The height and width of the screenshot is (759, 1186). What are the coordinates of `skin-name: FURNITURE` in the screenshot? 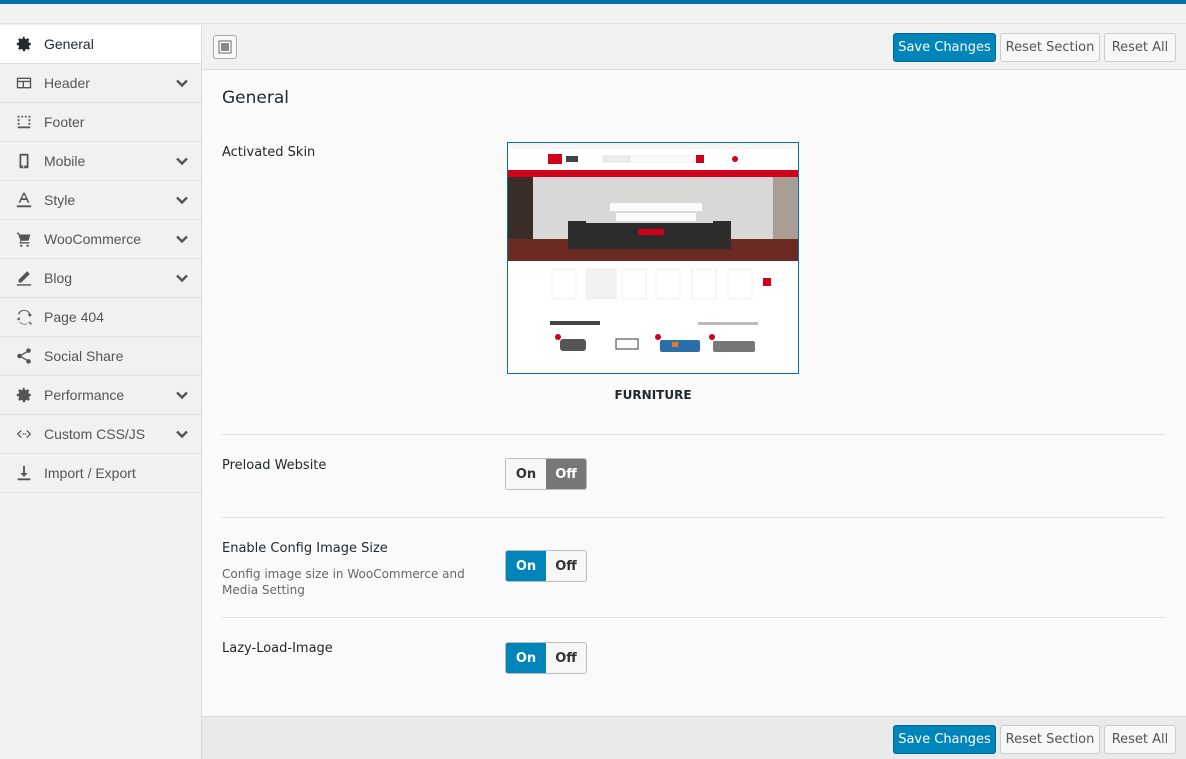 It's located at (653, 395).